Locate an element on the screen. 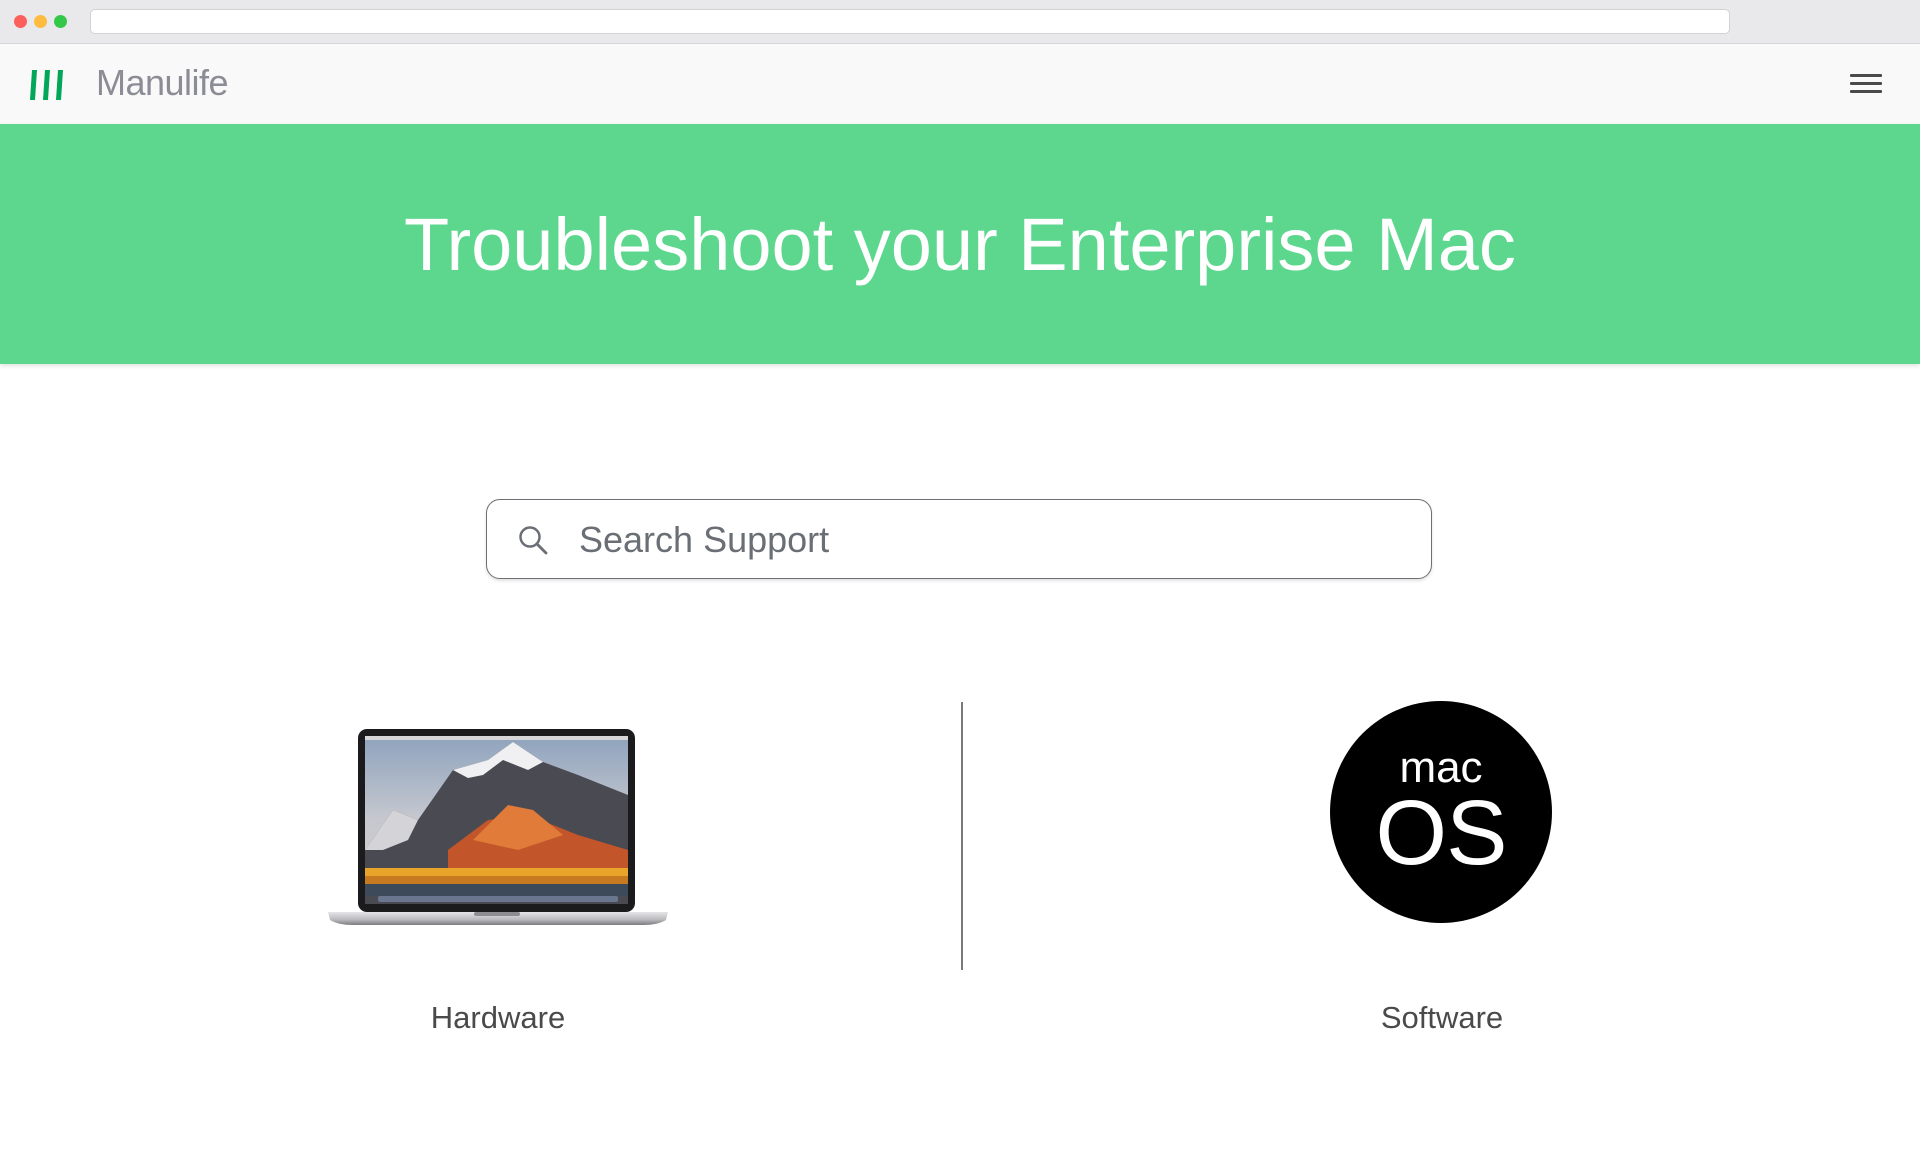 The image size is (1920, 1157). hardware-category: Hardware is located at coordinates (498, 875).